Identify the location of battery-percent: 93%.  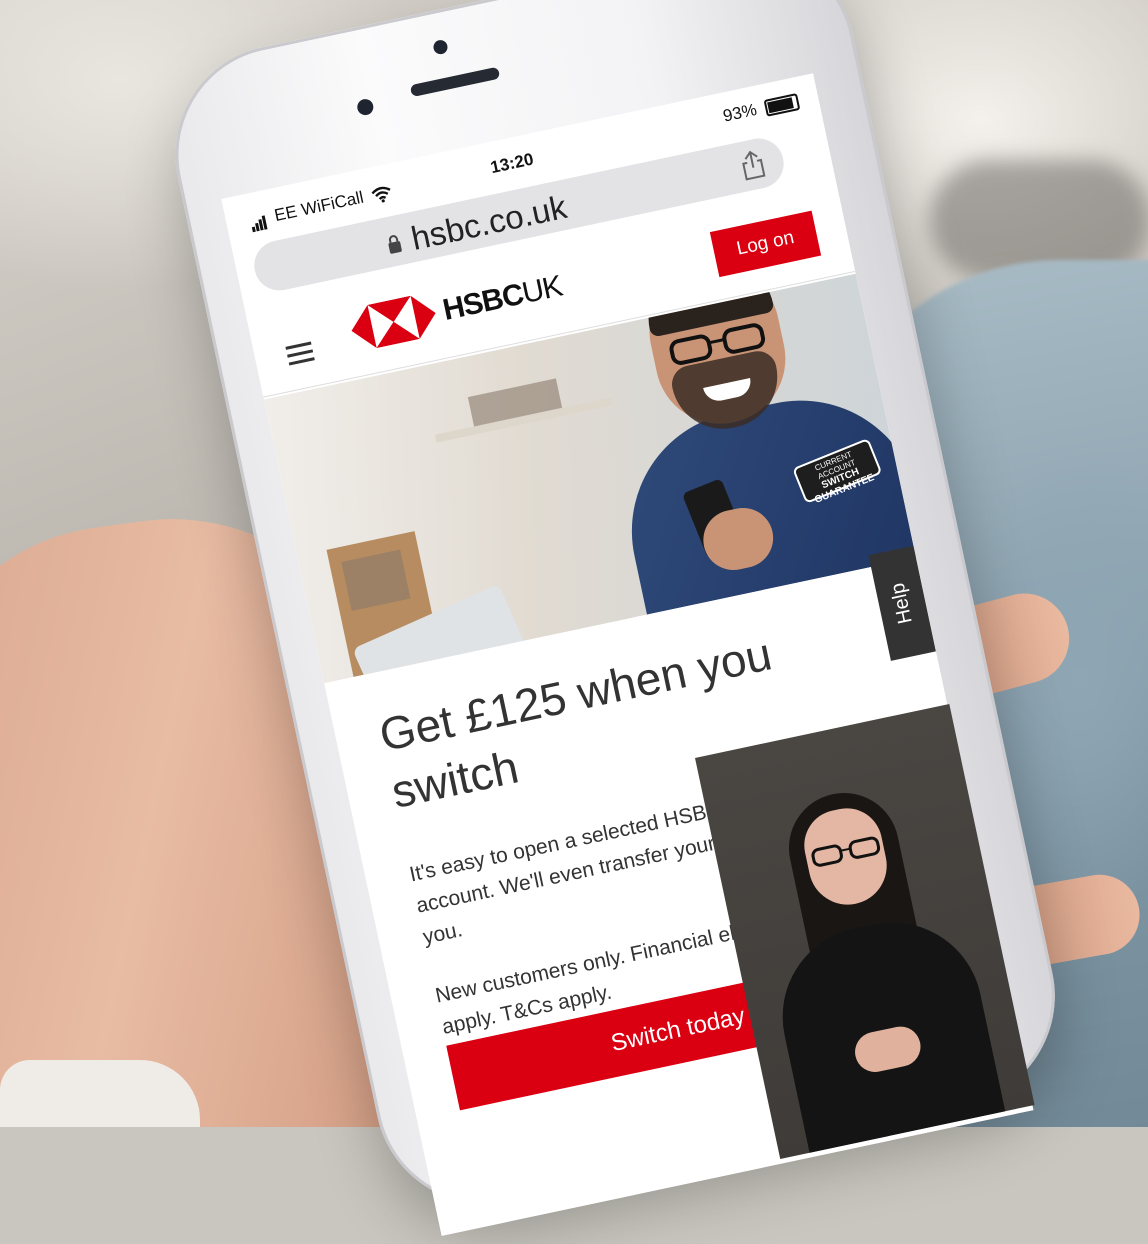
(740, 112).